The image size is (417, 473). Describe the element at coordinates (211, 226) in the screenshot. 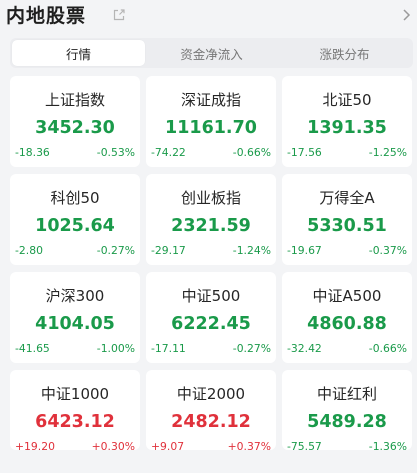

I see `index-value: 2321.59` at that location.